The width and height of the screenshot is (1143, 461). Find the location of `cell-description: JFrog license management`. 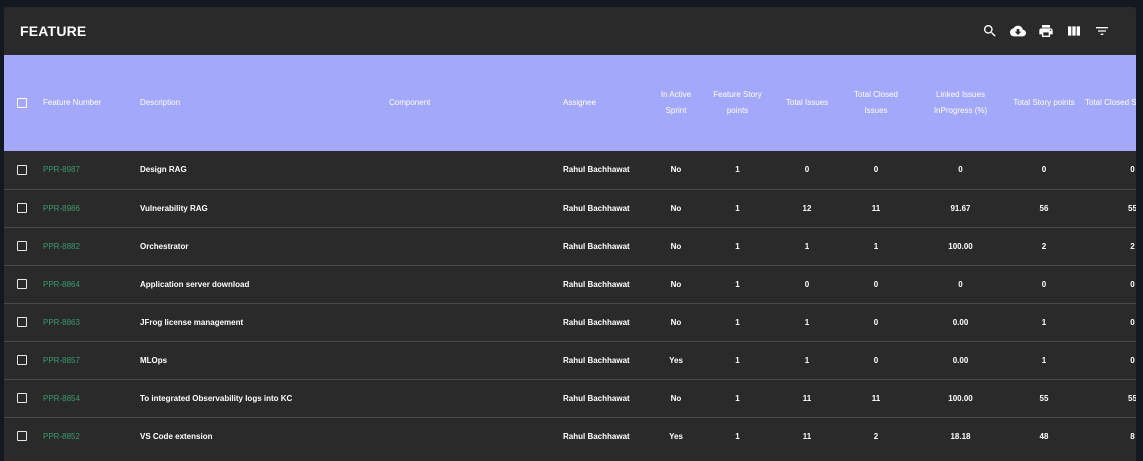

cell-description: JFrog license management is located at coordinates (192, 322).